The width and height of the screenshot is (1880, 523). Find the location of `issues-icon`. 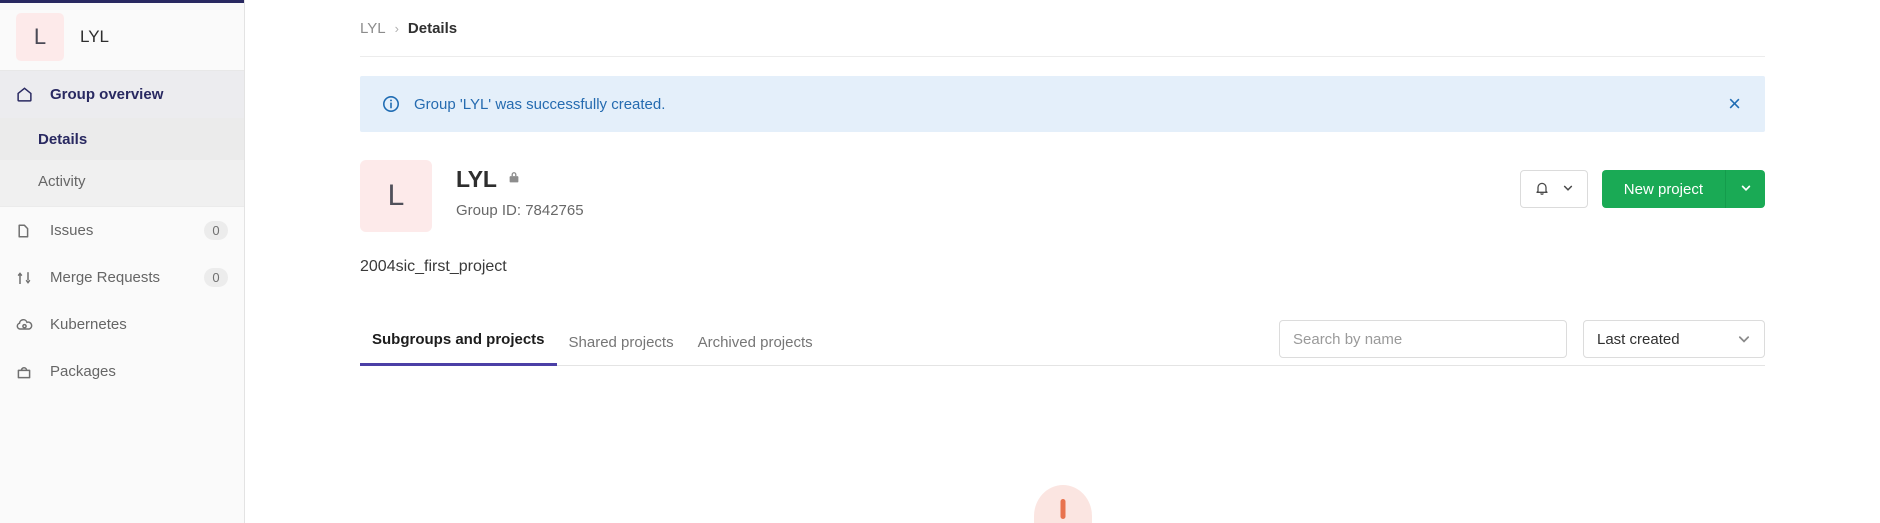

issues-icon is located at coordinates (27, 231).